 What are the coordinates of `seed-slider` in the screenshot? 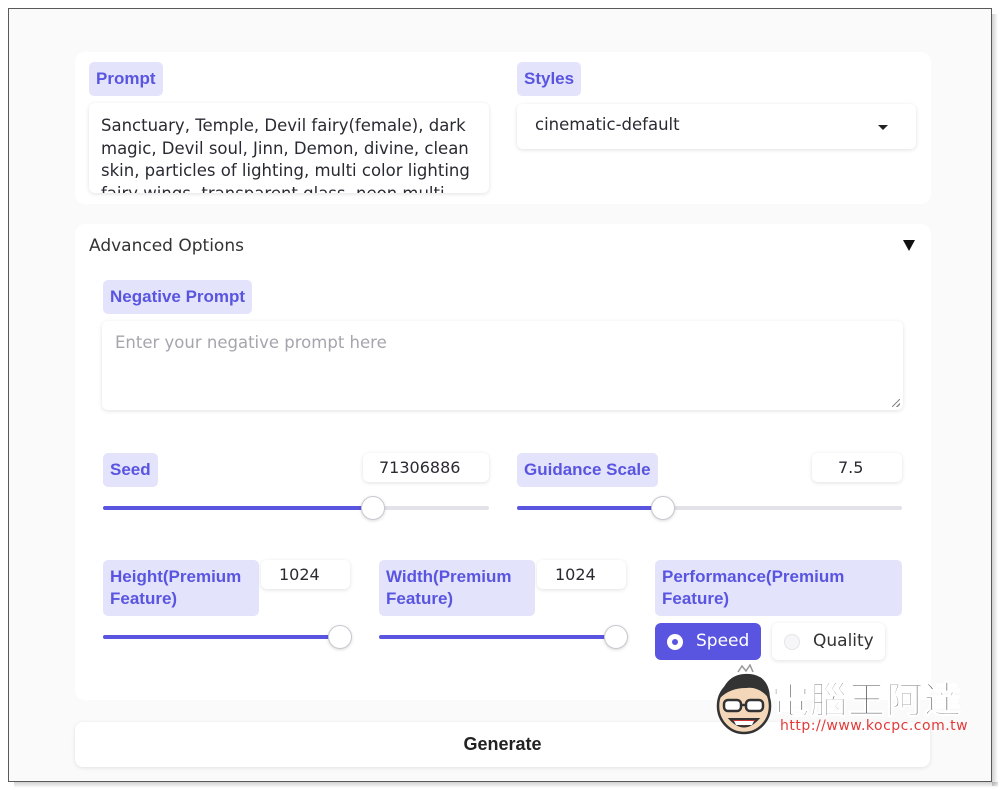 It's located at (296, 508).